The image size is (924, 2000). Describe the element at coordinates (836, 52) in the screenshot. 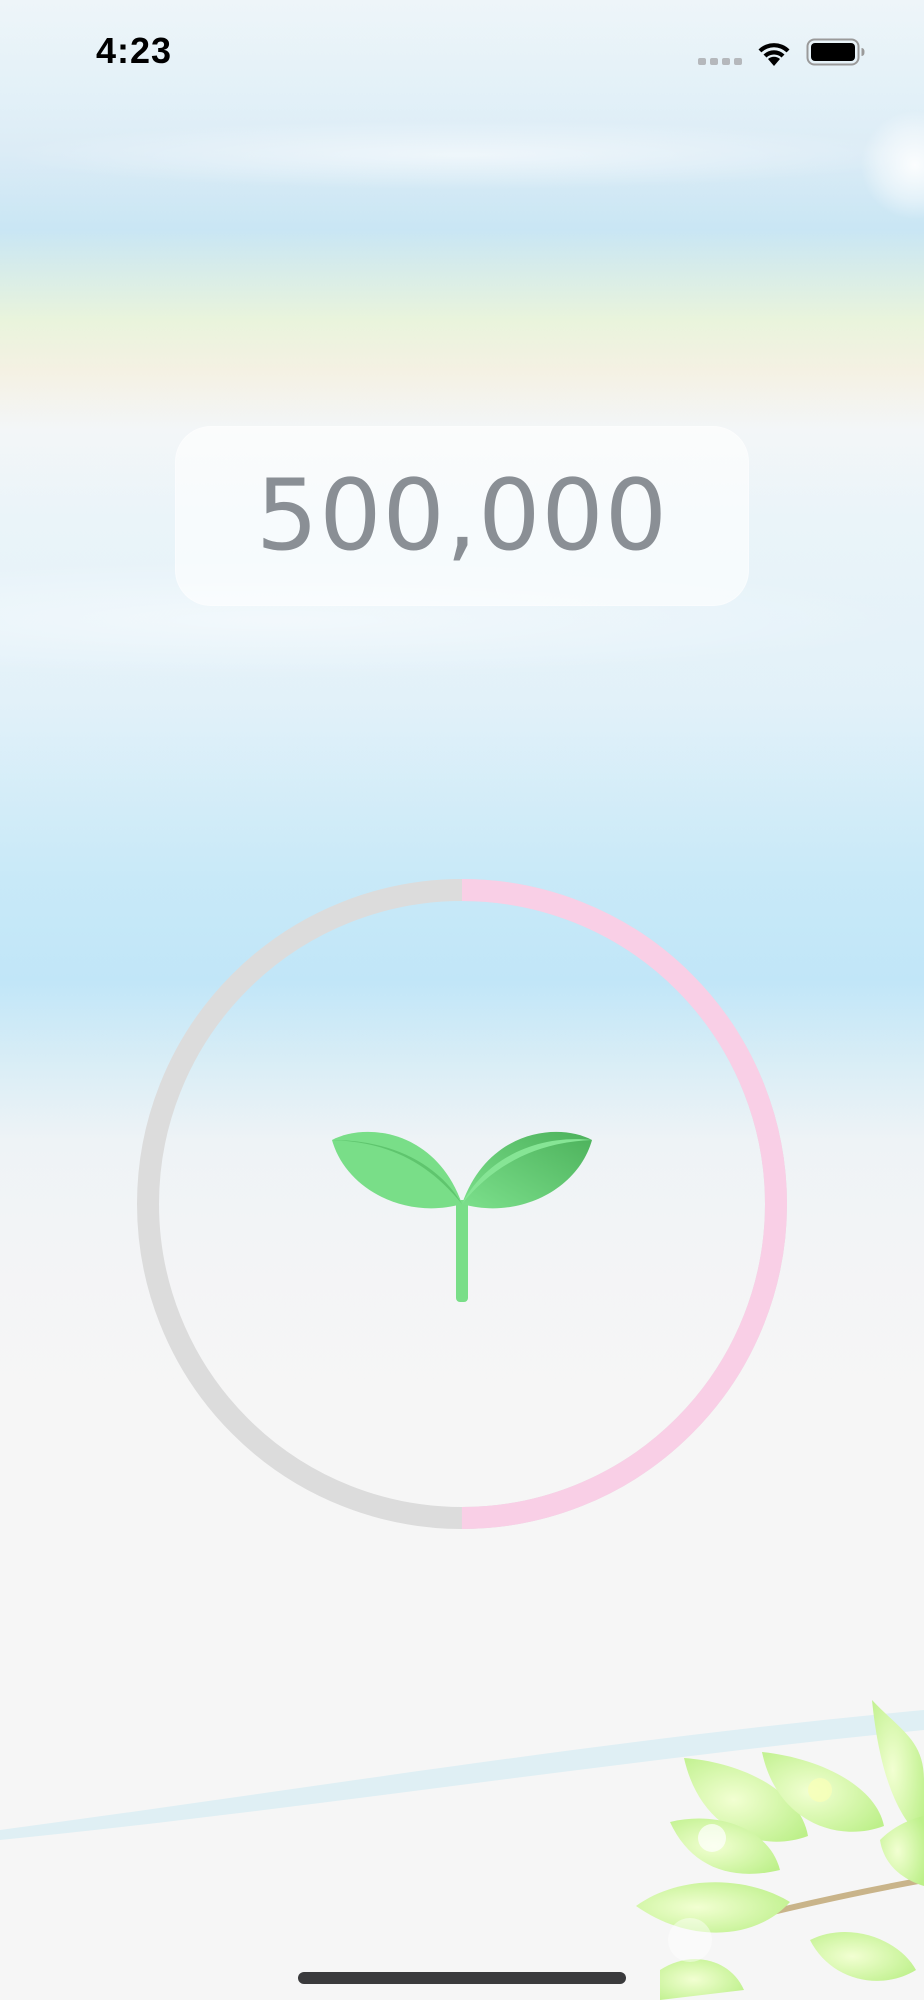

I see `battery-icon` at that location.